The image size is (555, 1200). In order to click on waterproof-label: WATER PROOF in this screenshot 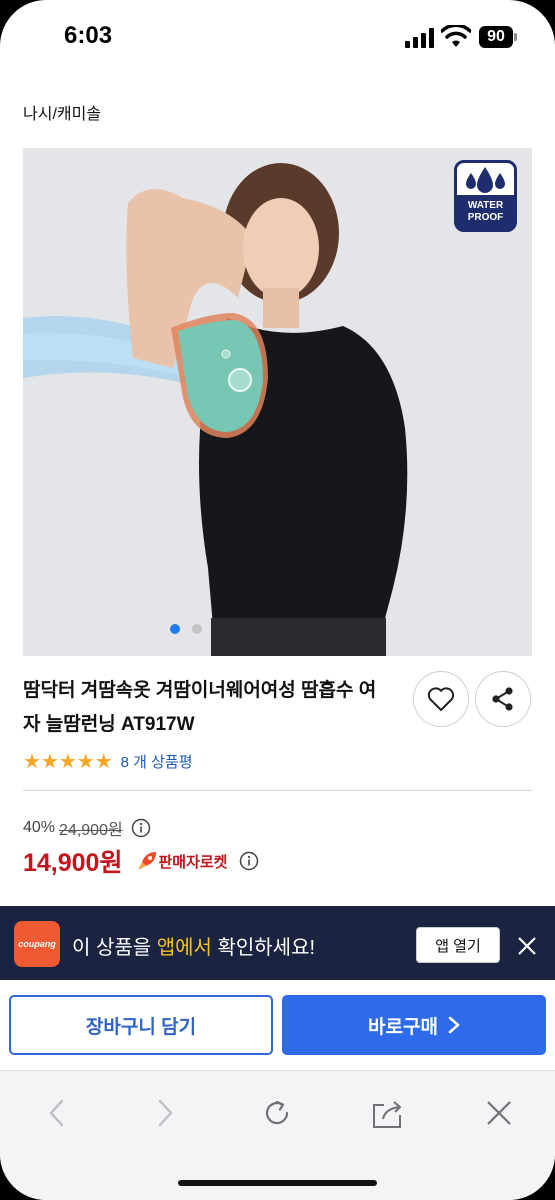, I will do `click(485, 212)`.